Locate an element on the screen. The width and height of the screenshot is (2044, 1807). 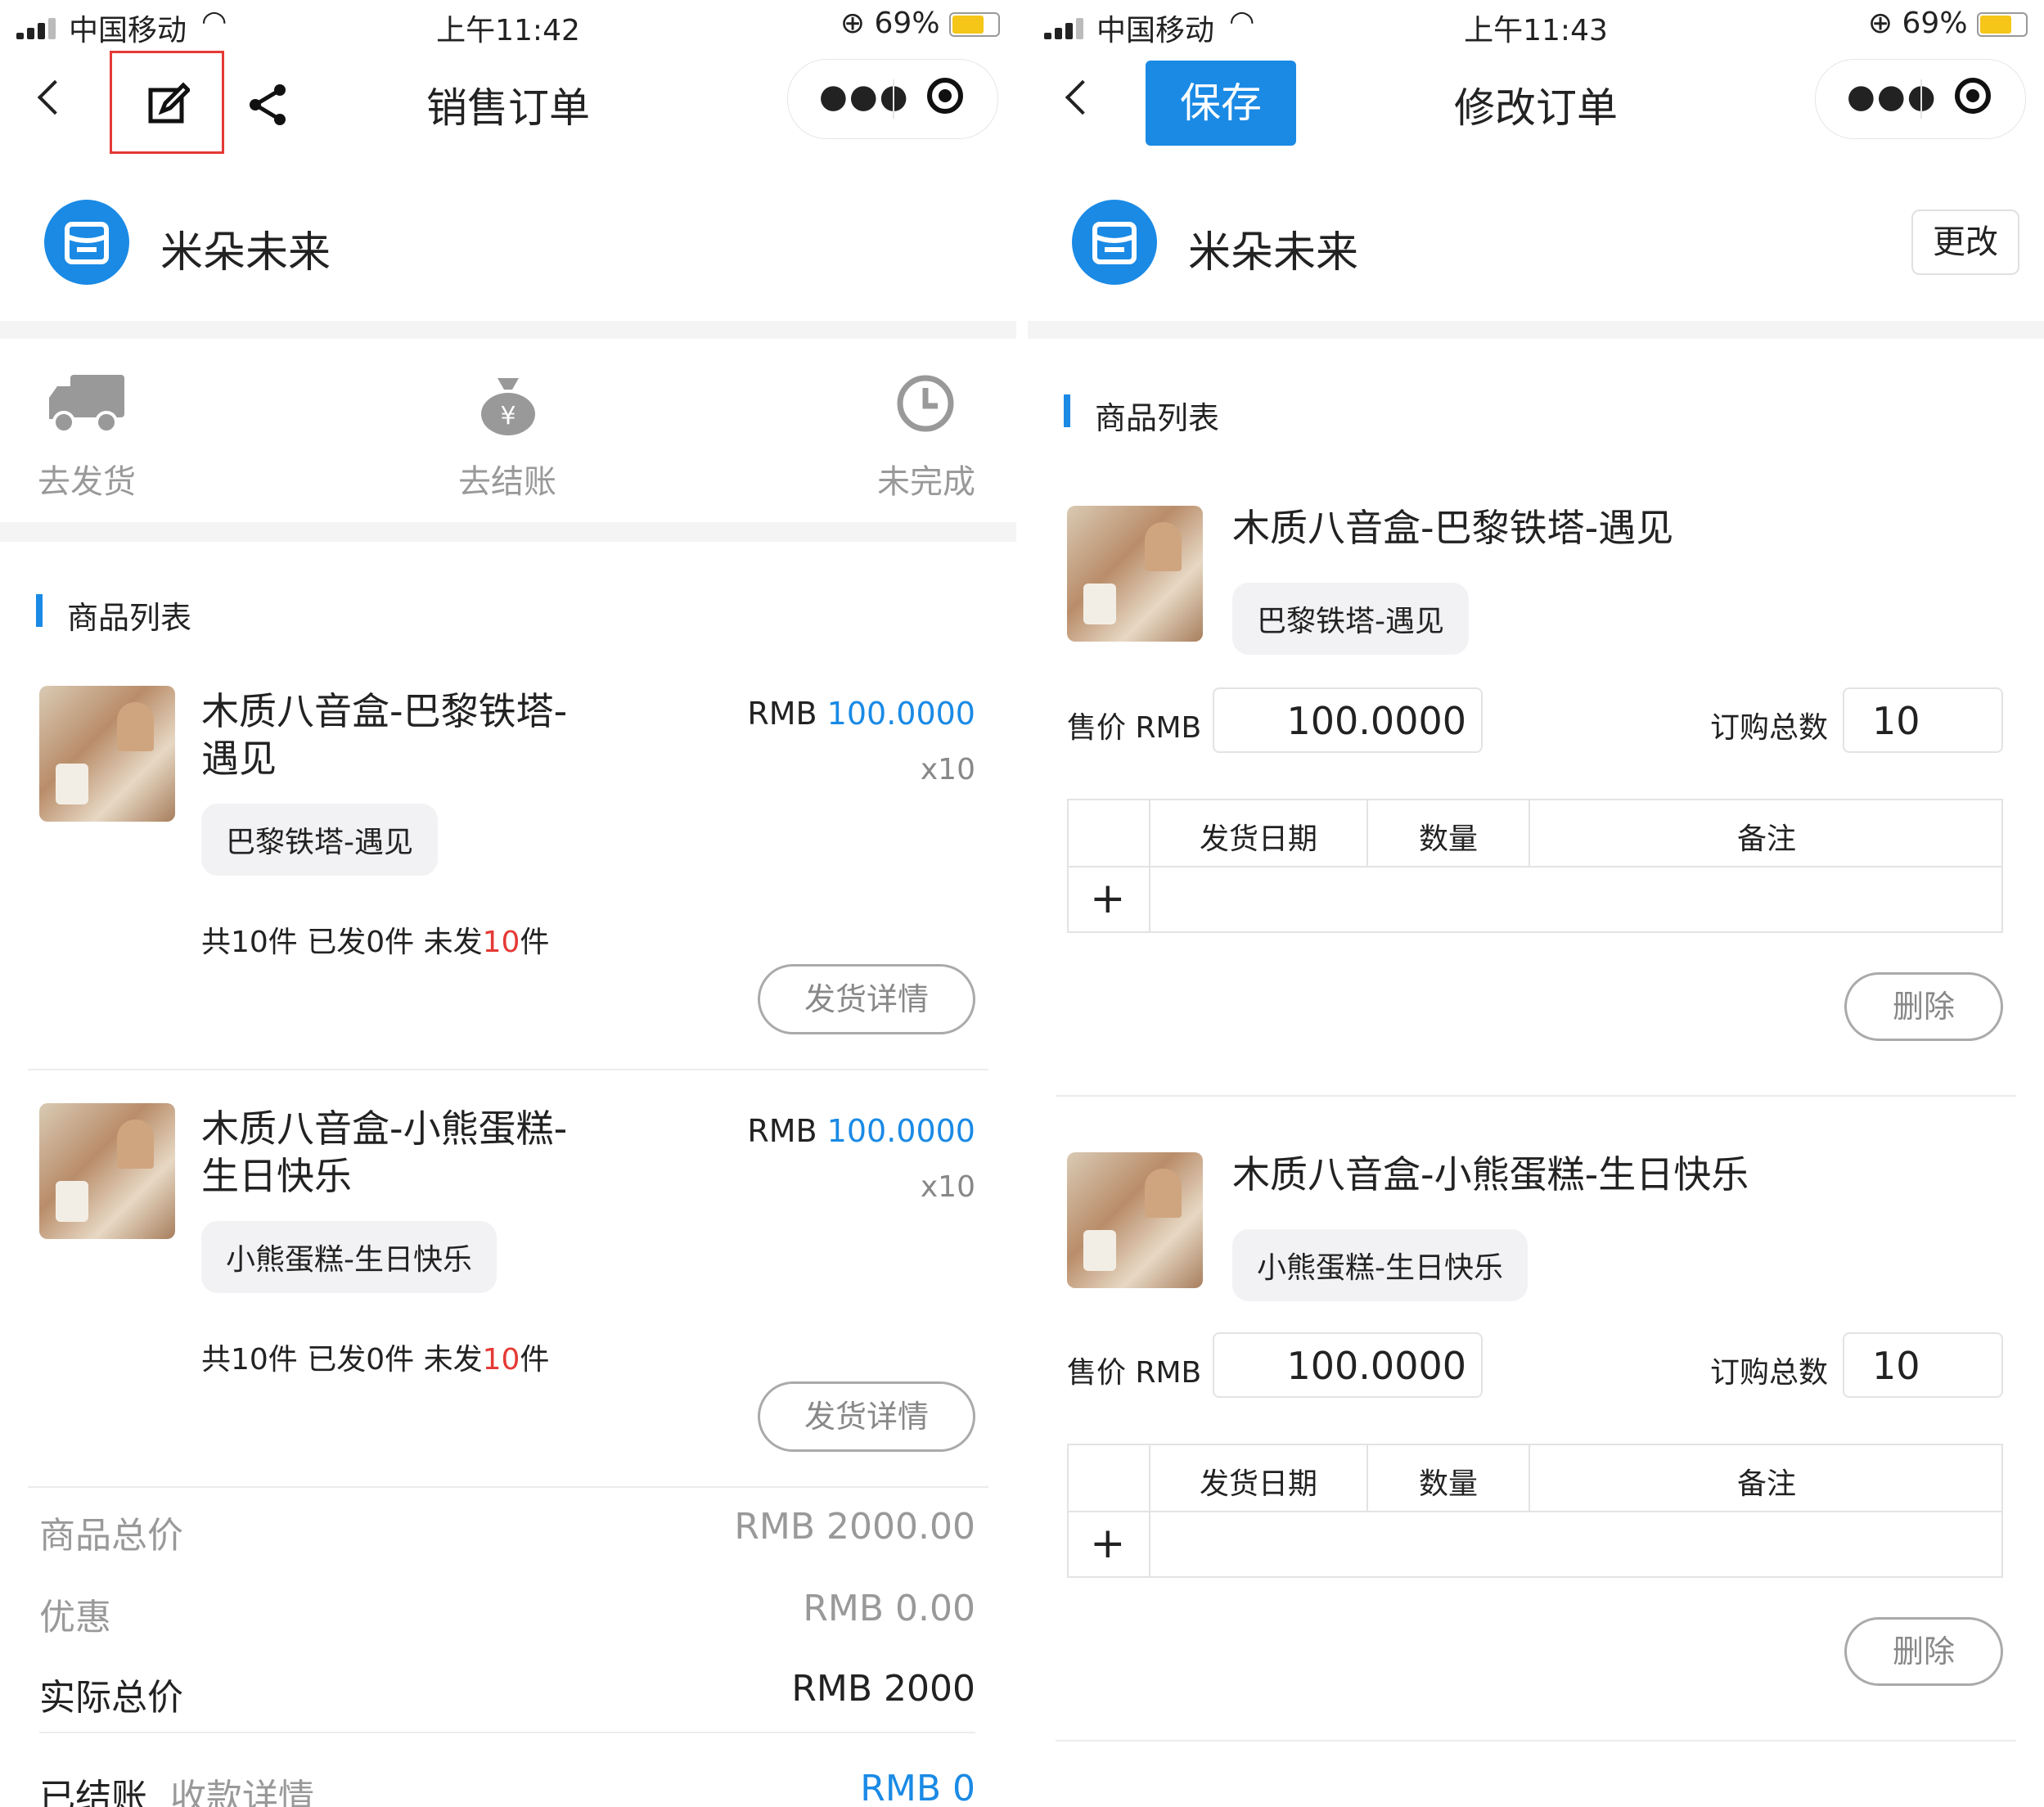
go-ship-label: 去发货 is located at coordinates (87, 478).